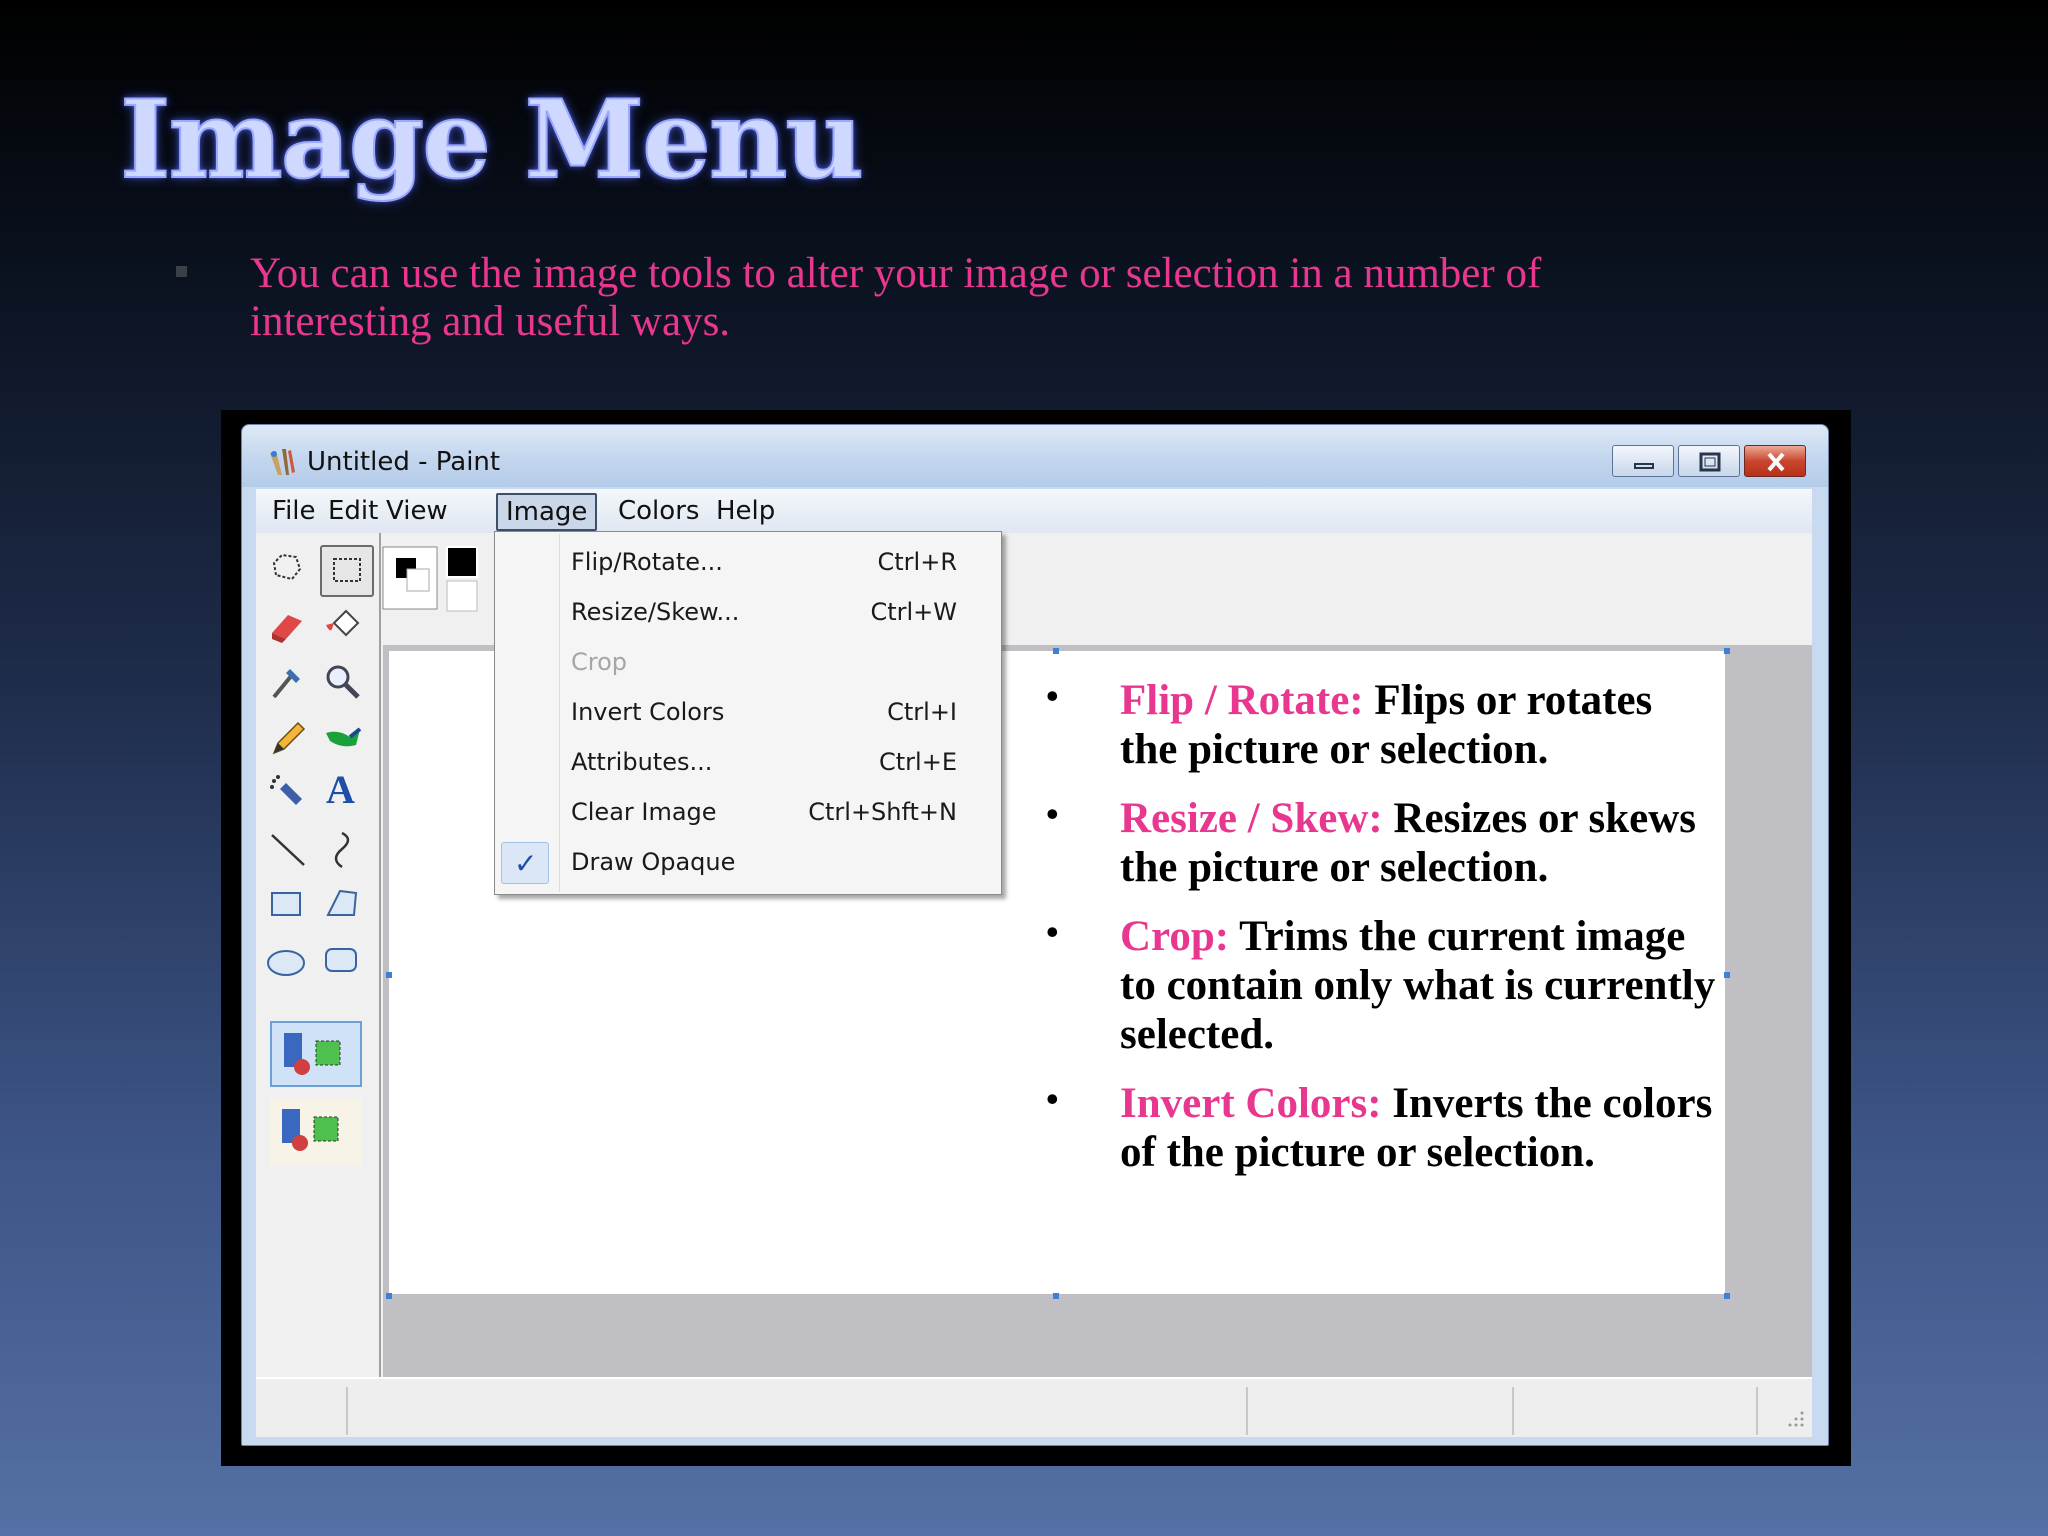 Image resolution: width=2048 pixels, height=1536 pixels. I want to click on opaque-selection-option-icon, so click(316, 1132).